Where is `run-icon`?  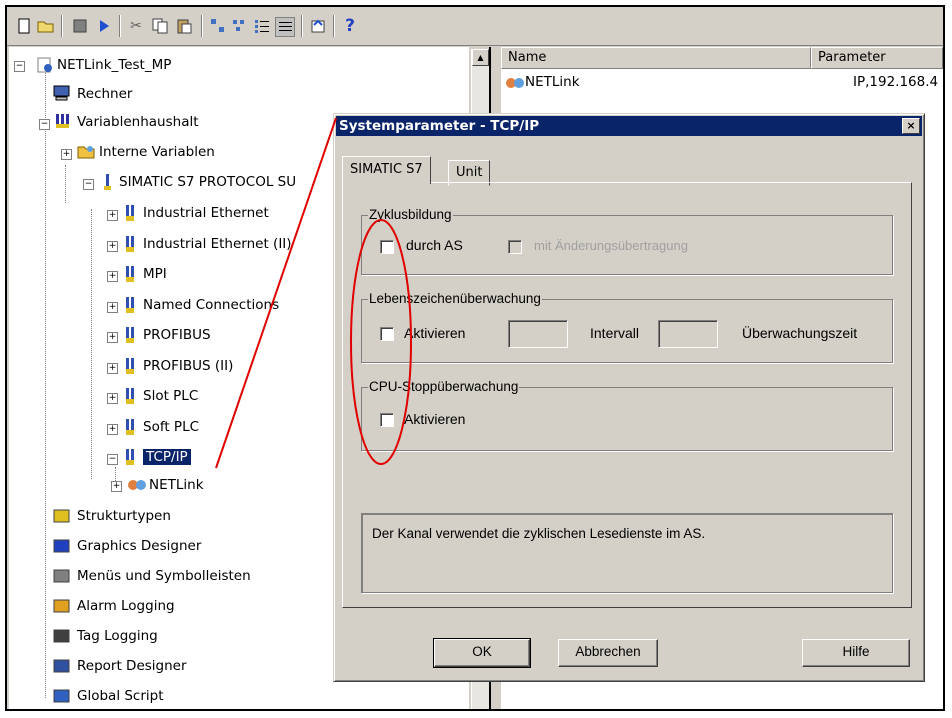
run-icon is located at coordinates (104, 26).